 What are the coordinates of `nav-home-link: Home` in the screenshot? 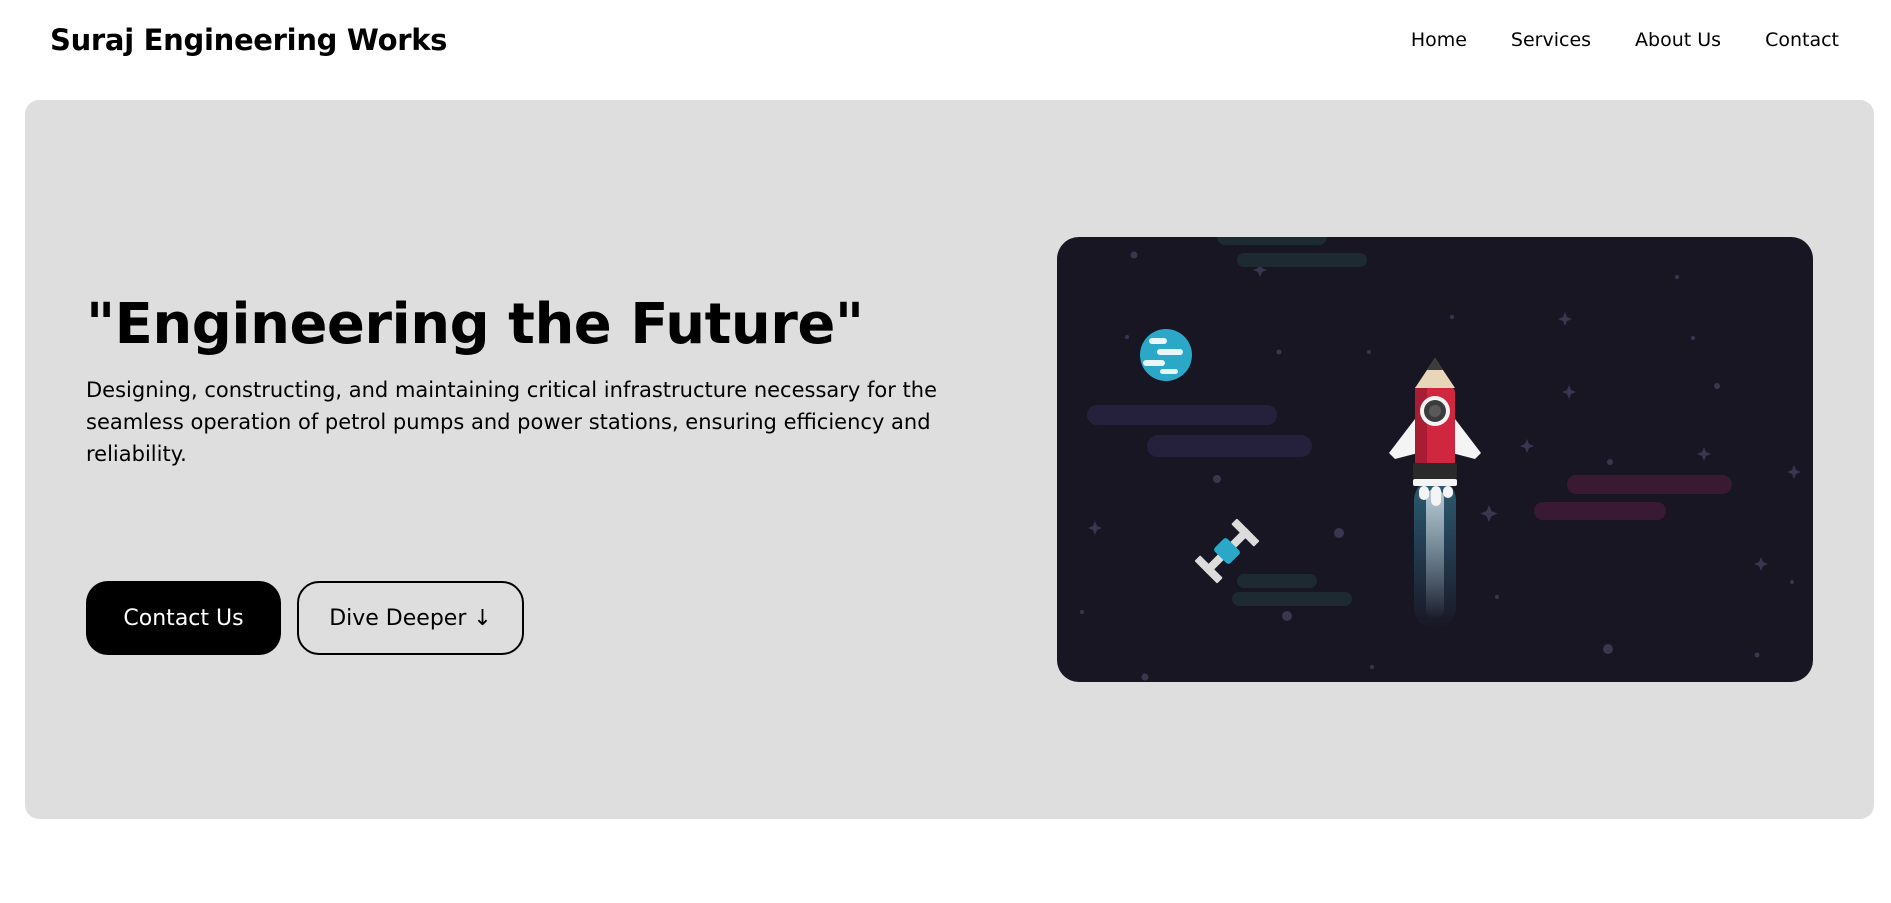 It's located at (1439, 40).